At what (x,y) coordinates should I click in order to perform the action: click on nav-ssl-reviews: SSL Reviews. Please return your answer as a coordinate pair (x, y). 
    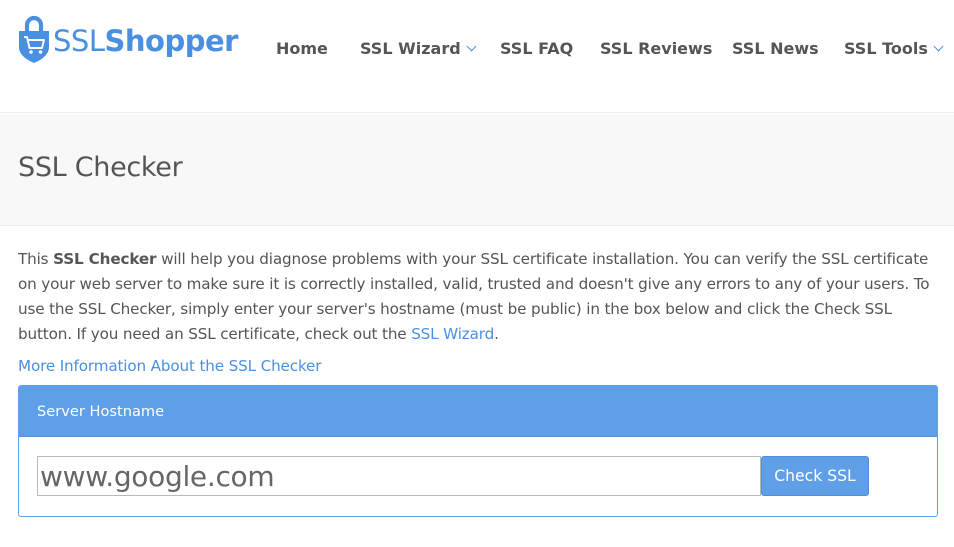
    Looking at the image, I should click on (656, 49).